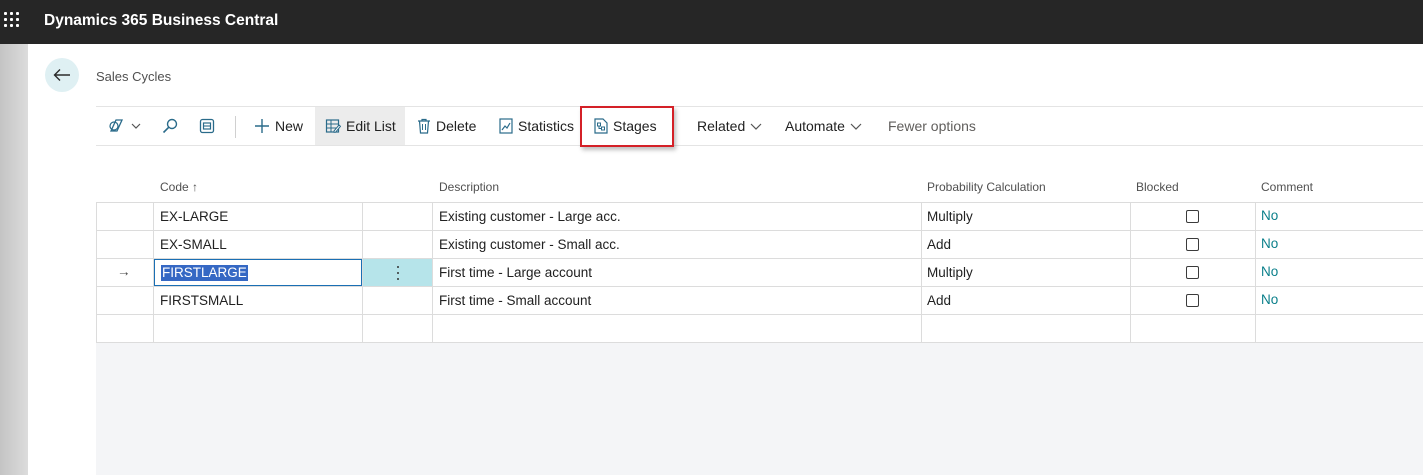 The width and height of the screenshot is (1423, 475). Describe the element at coordinates (815, 126) in the screenshot. I see `automate-label: Automate` at that location.